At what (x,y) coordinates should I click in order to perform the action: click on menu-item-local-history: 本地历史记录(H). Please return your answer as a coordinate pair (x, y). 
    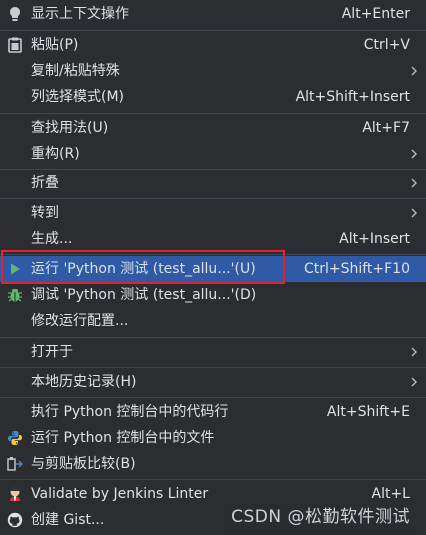
    Looking at the image, I should click on (213, 382).